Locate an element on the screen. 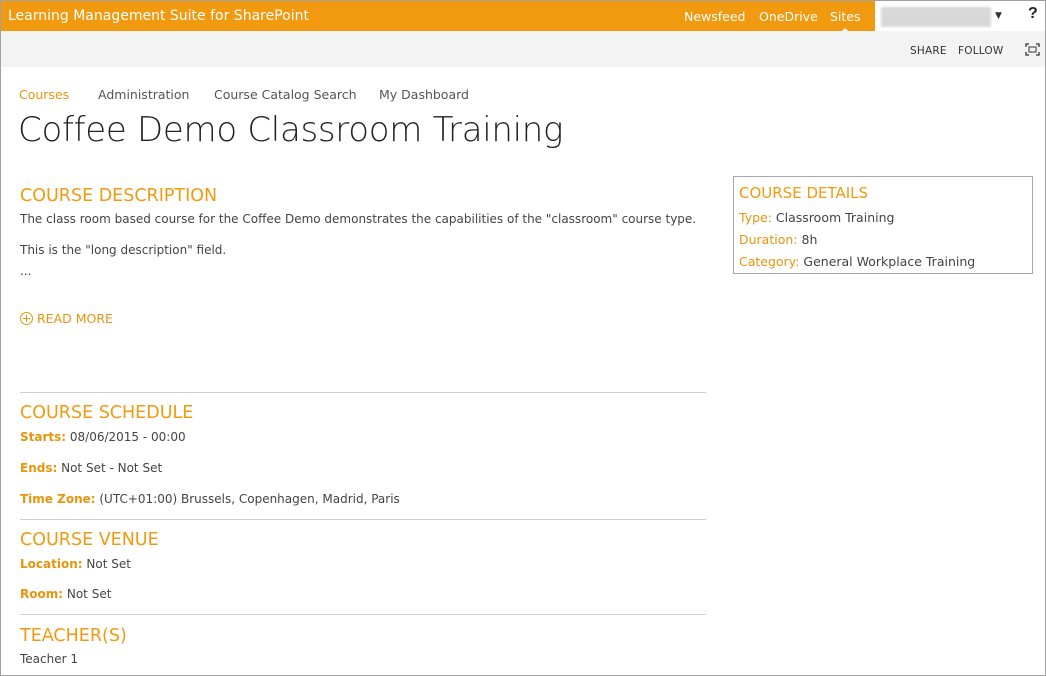 The image size is (1046, 676). ends-label: Ends: is located at coordinates (39, 468).